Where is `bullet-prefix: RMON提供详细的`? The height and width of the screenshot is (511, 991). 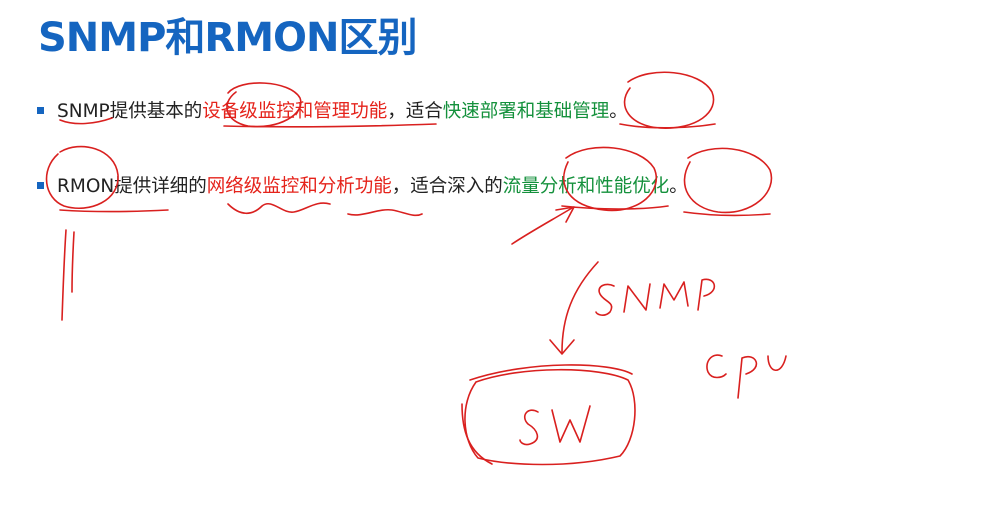
bullet-prefix: RMON提供详细的 is located at coordinates (132, 186).